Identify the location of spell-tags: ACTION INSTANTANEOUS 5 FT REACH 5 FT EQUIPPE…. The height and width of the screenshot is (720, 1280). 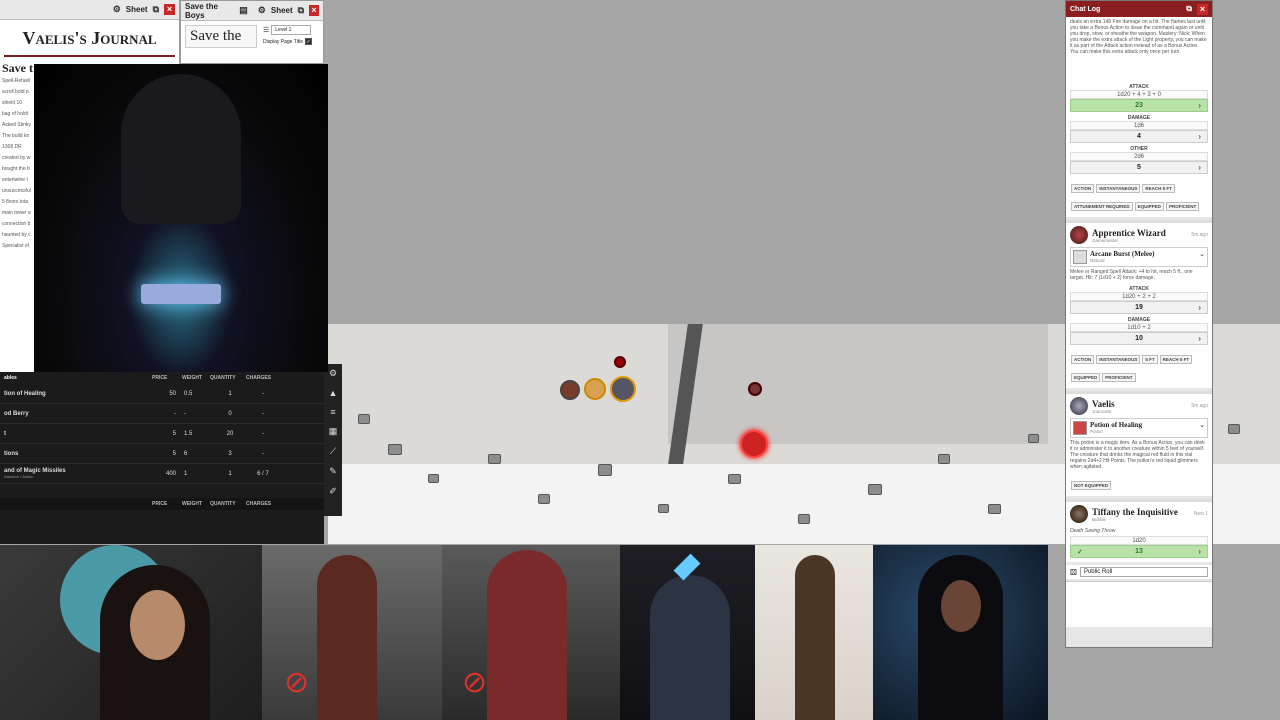
(1139, 364).